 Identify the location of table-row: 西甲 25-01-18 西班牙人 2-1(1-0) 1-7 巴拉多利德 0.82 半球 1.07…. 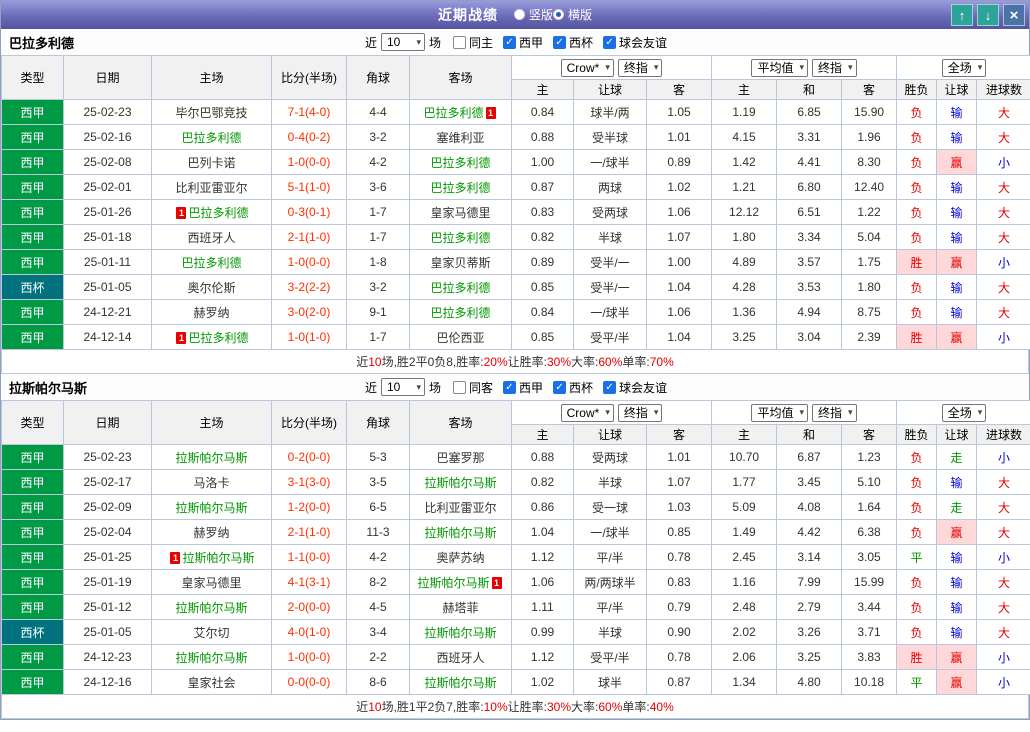
(515, 237).